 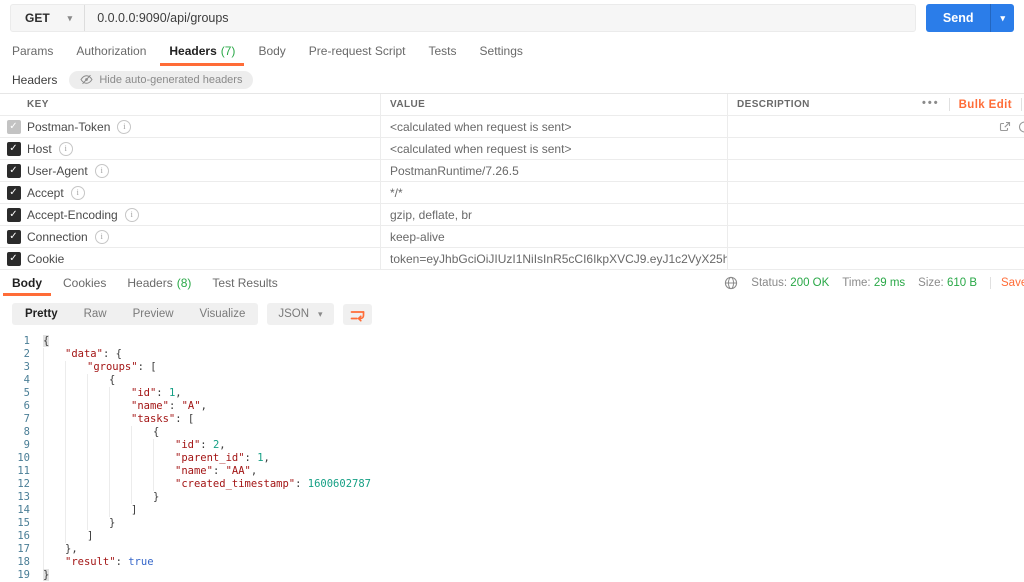 What do you see at coordinates (21, 445) in the screenshot?
I see `line-number: 9` at bounding box center [21, 445].